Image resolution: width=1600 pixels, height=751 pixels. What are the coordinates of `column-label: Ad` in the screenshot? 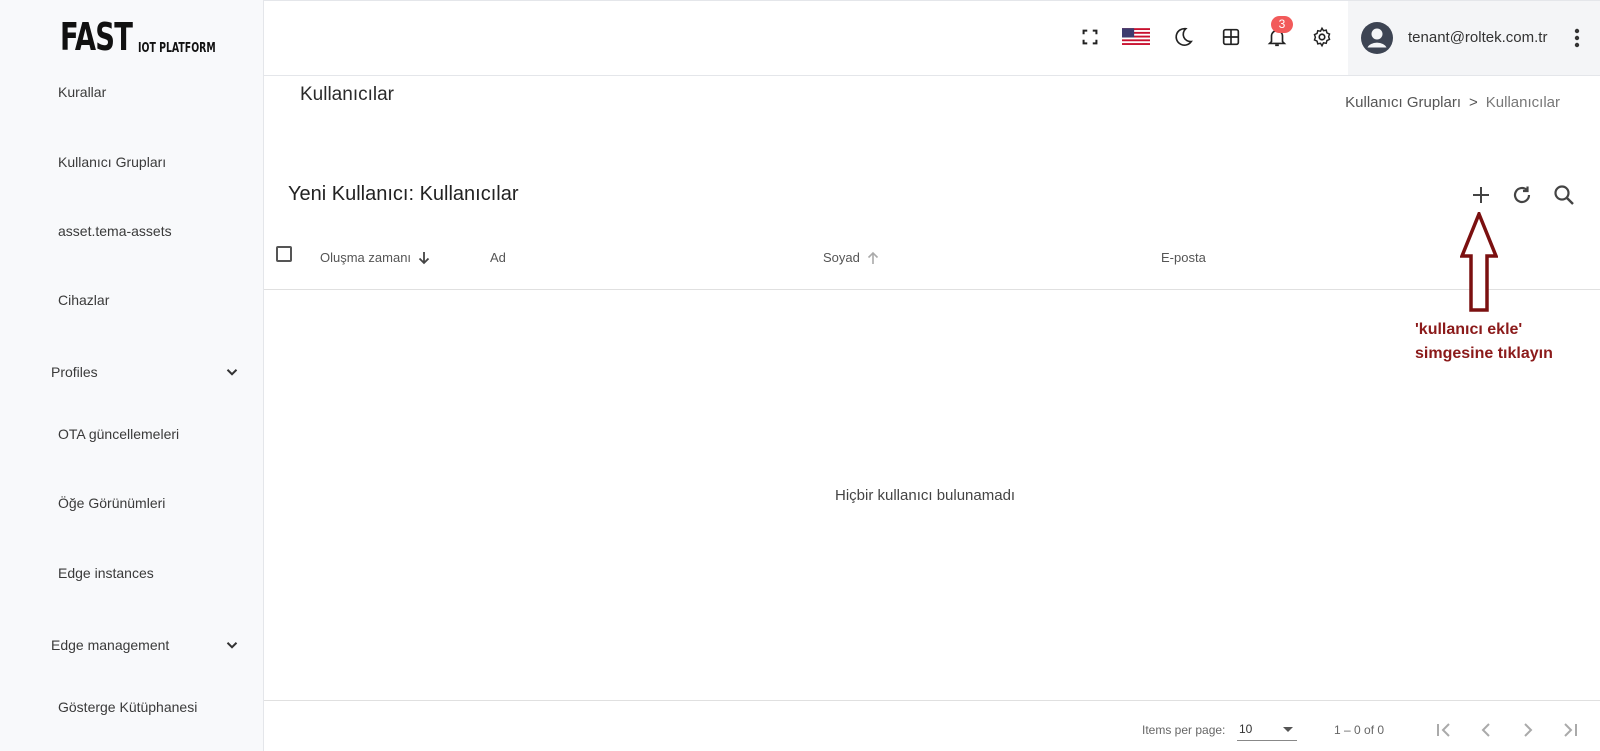 It's located at (498, 257).